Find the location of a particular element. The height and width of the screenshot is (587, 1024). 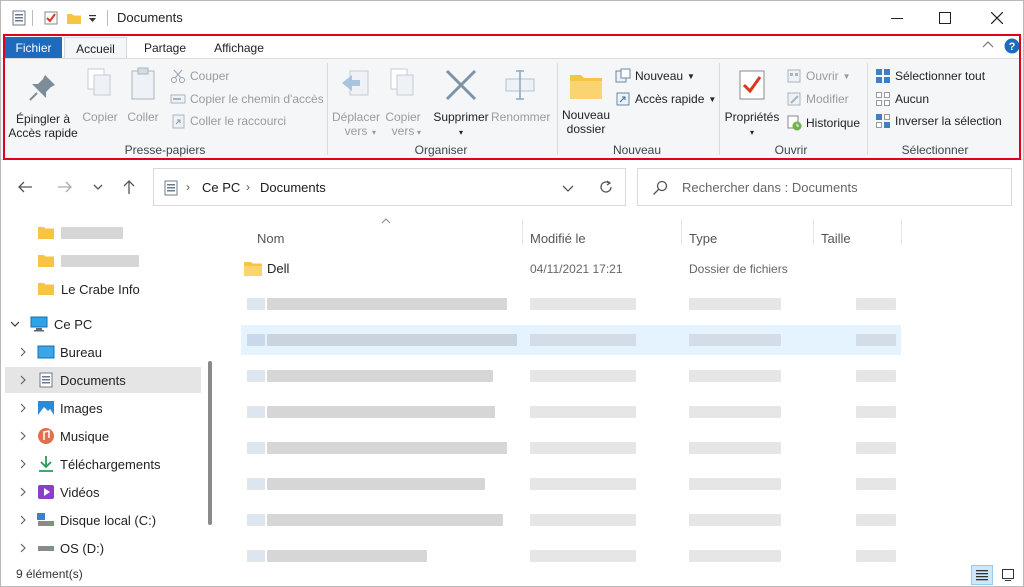

customize-quick-access-icon is located at coordinates (96, 18).